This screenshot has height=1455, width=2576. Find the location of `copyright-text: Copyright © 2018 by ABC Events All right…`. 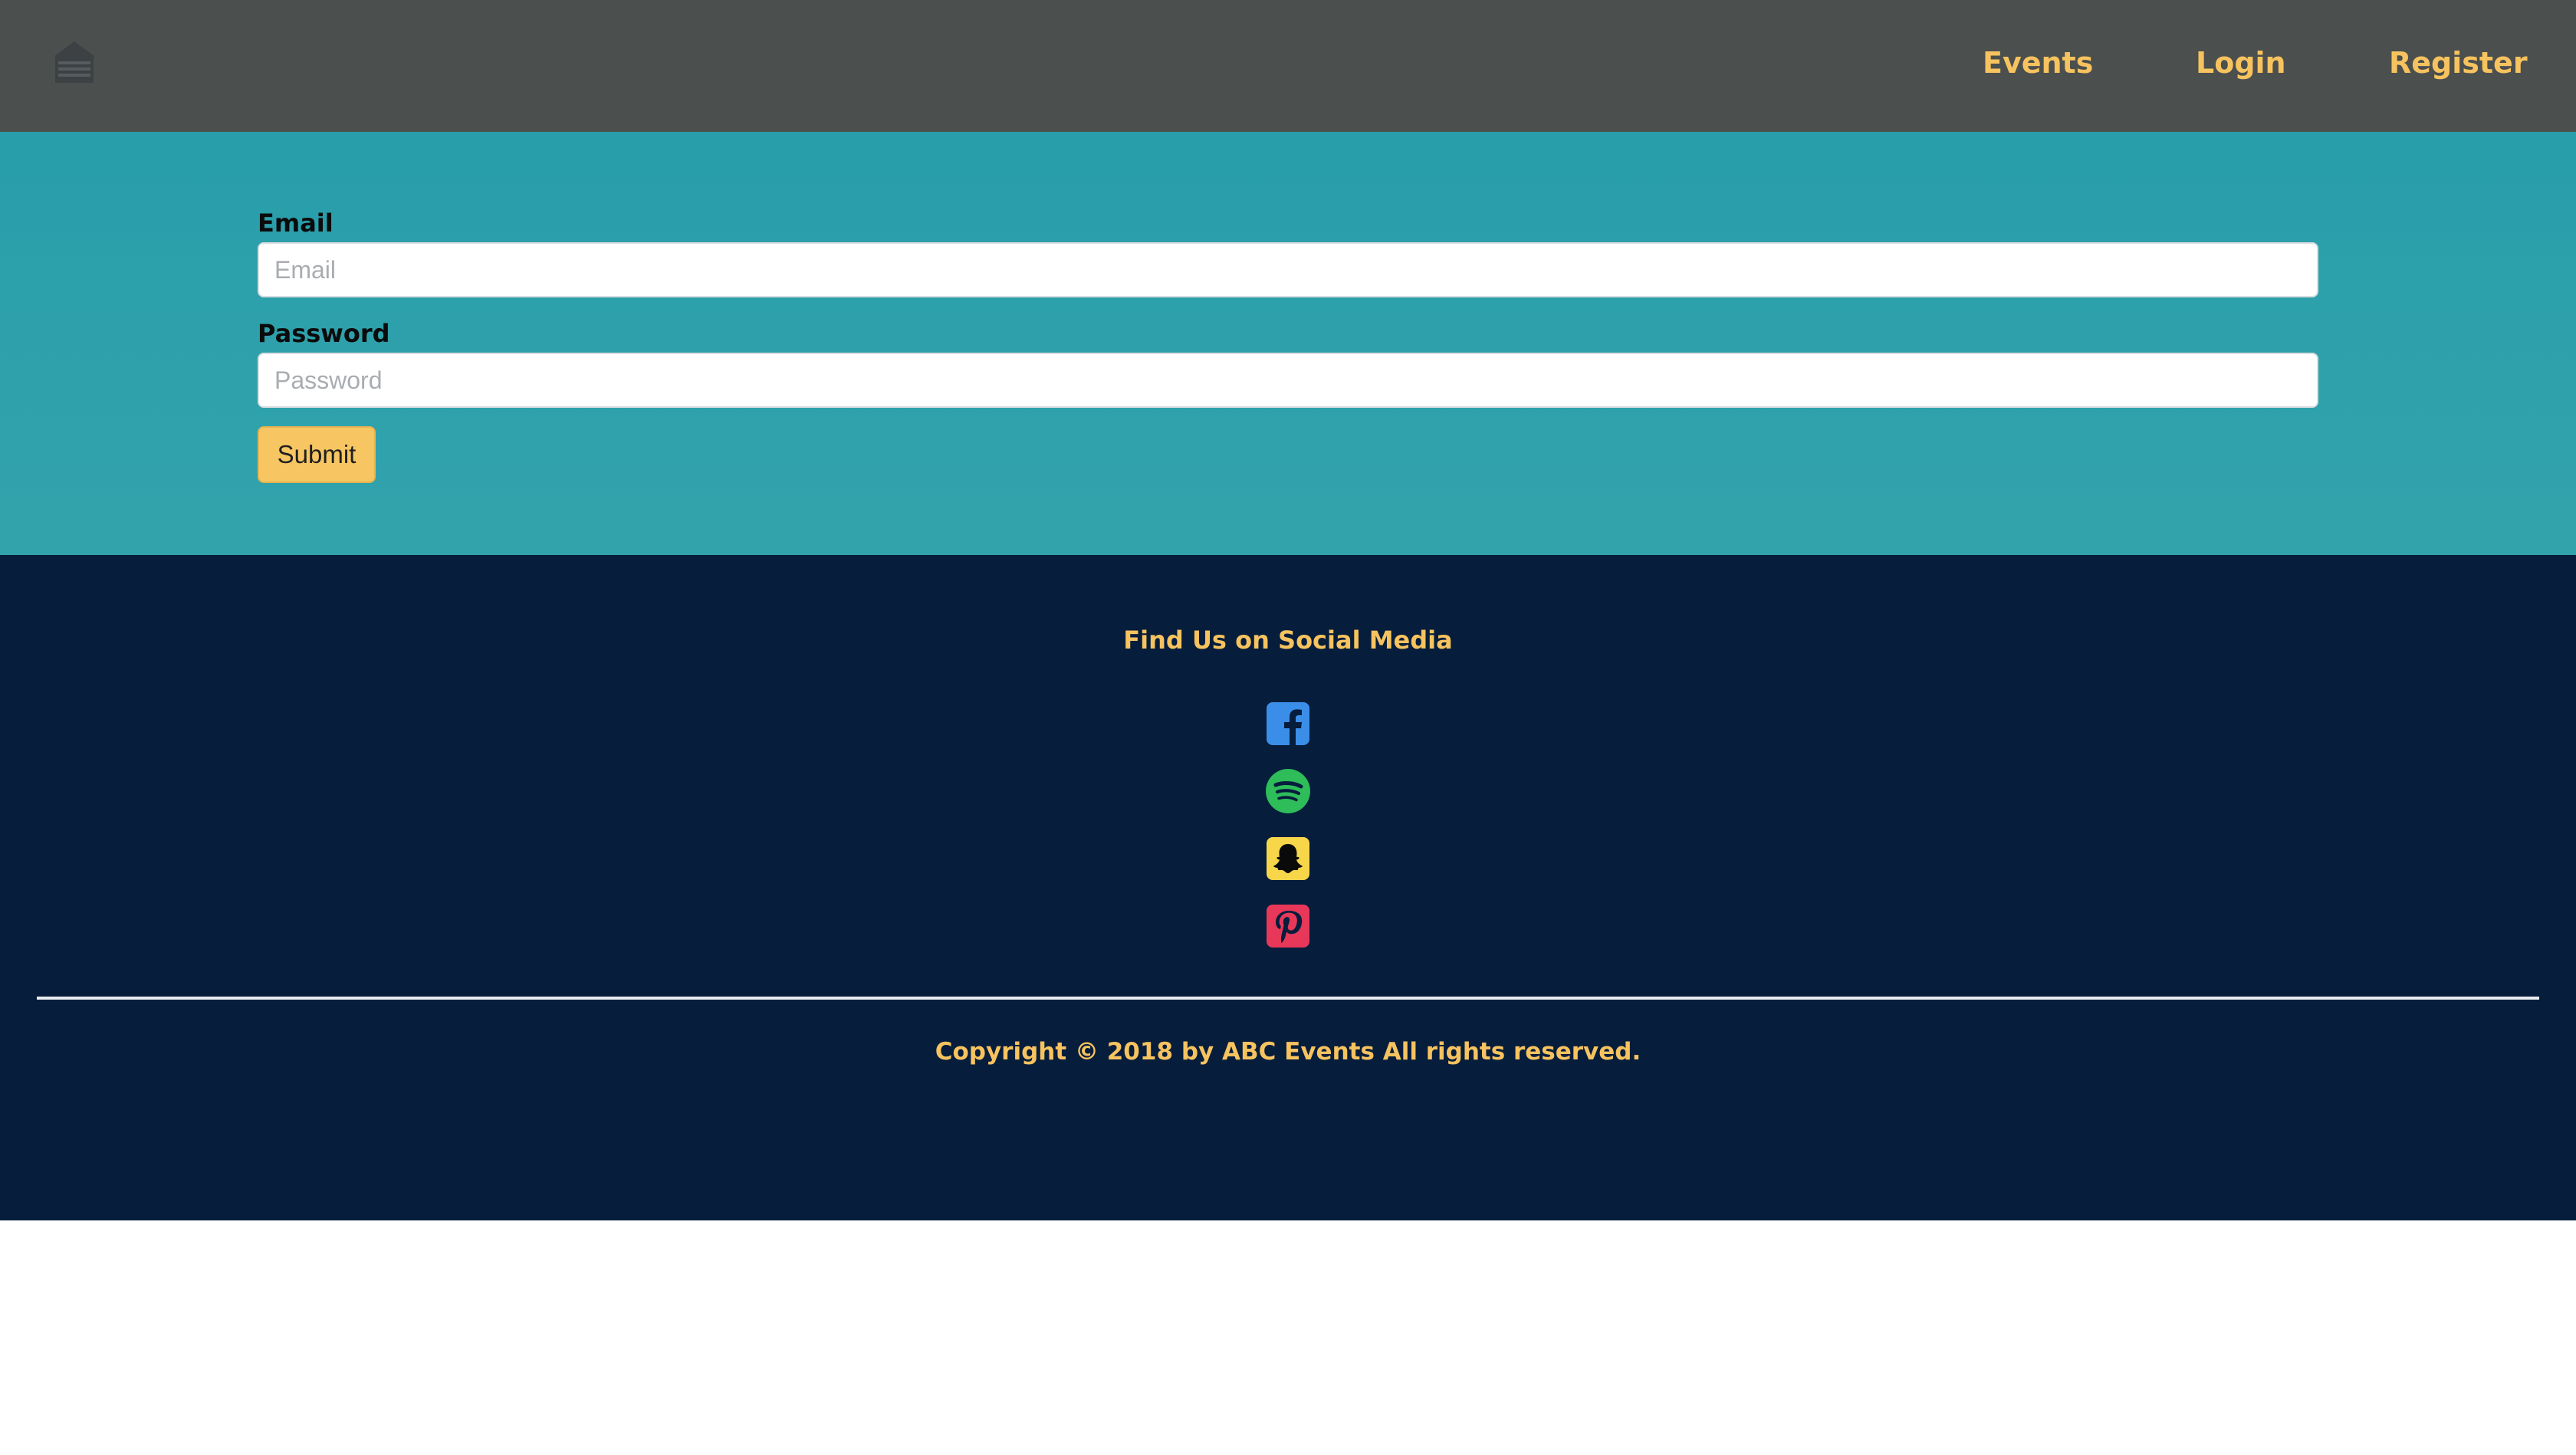

copyright-text: Copyright © 2018 by ABC Events All right… is located at coordinates (1288, 1052).